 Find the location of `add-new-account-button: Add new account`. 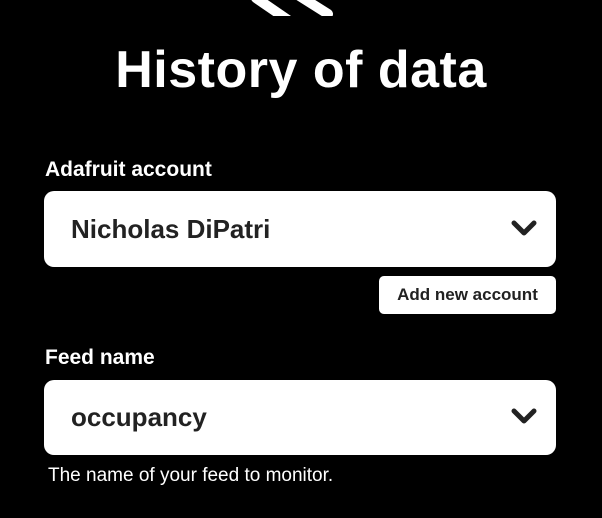

add-new-account-button: Add new account is located at coordinates (467, 295).